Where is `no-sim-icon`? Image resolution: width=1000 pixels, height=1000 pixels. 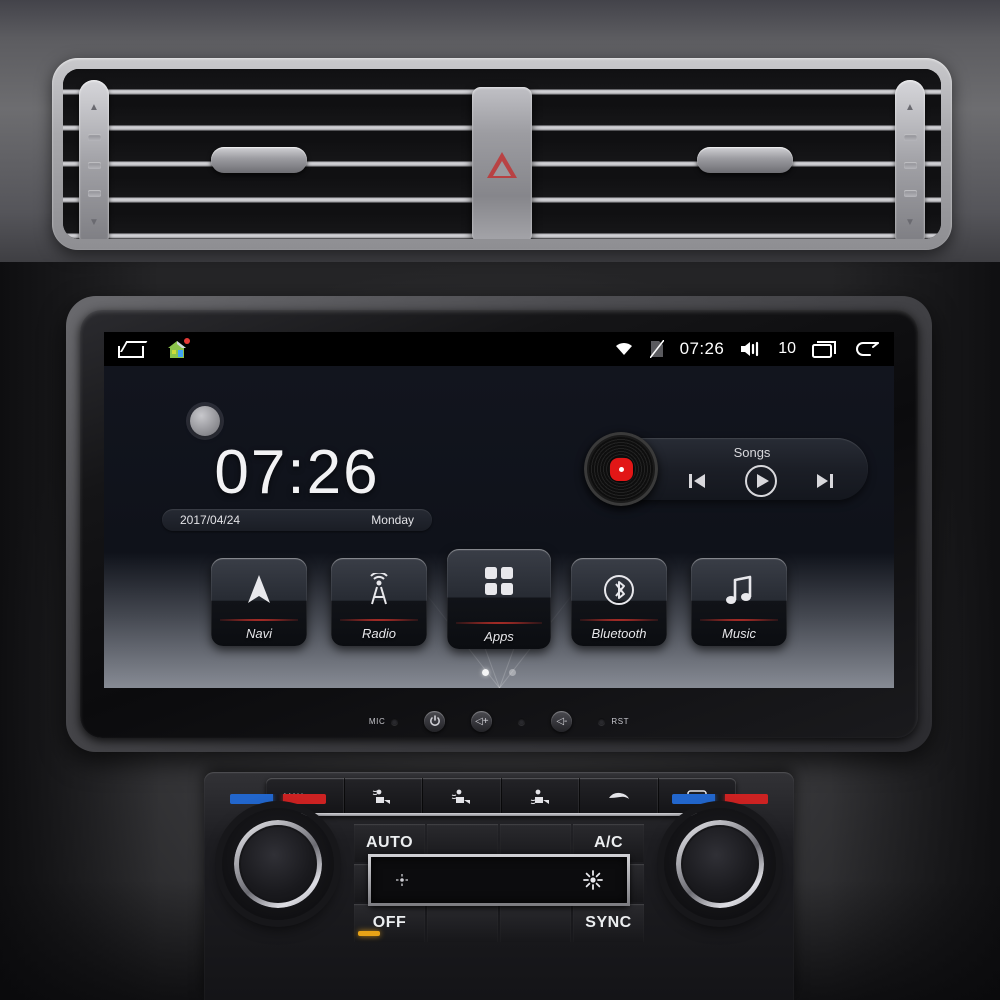 no-sim-icon is located at coordinates (656, 349).